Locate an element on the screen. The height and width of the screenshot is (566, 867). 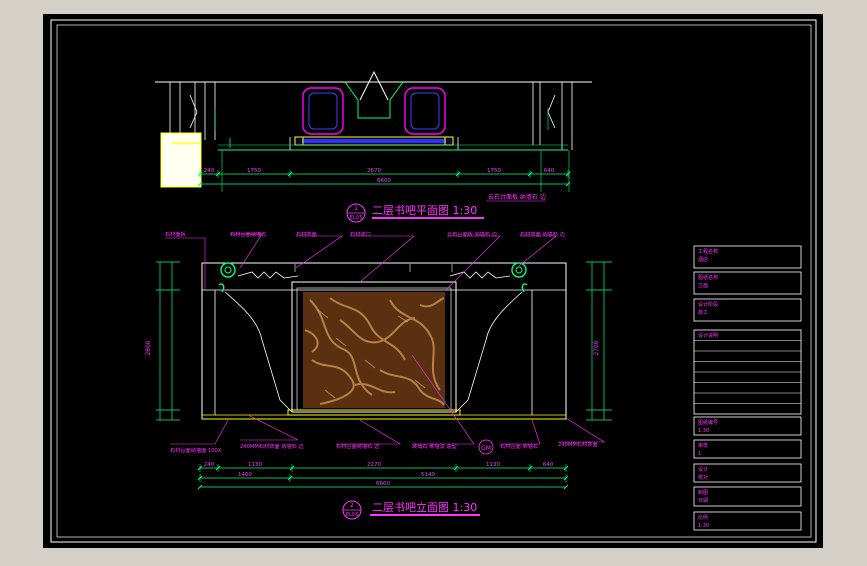
elev-marker-top: 2 is located at coordinates (352, 505).